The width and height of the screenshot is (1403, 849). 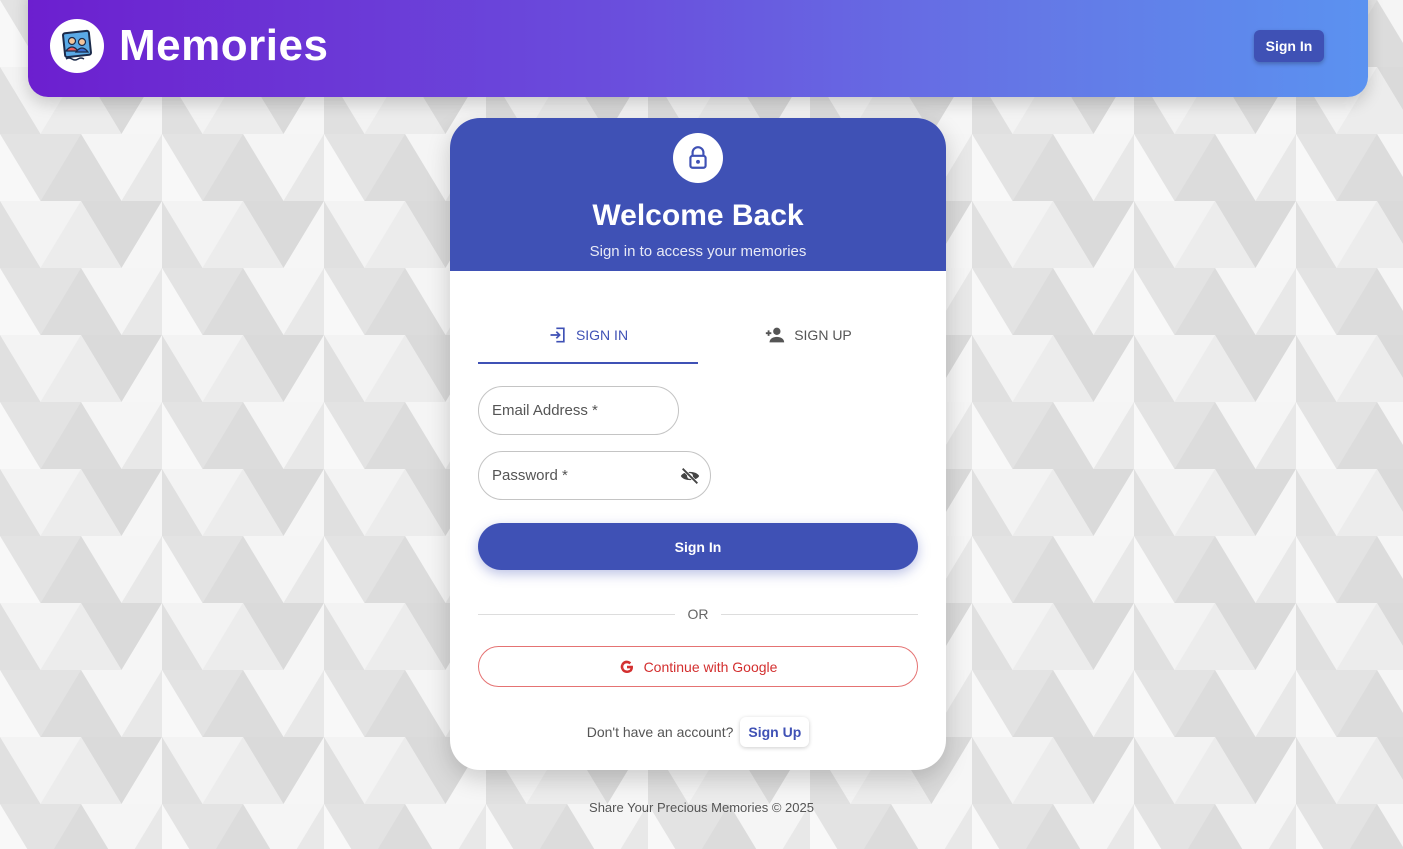 I want to click on email-field-label: Email Address *, so click(x=545, y=410).